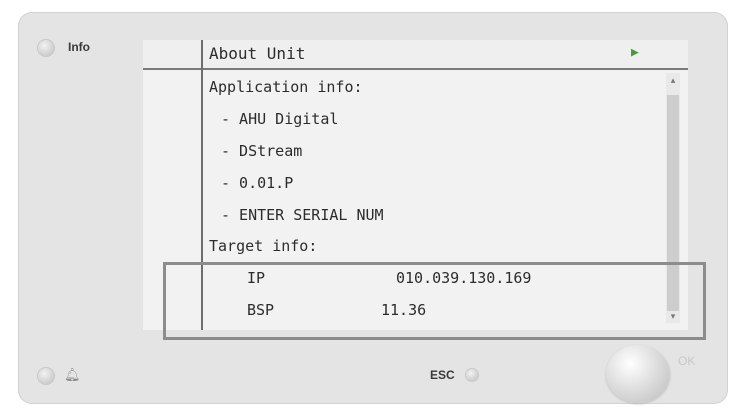  I want to click on serial-number-item: - ENTER SERIAL NUM, so click(302, 215).